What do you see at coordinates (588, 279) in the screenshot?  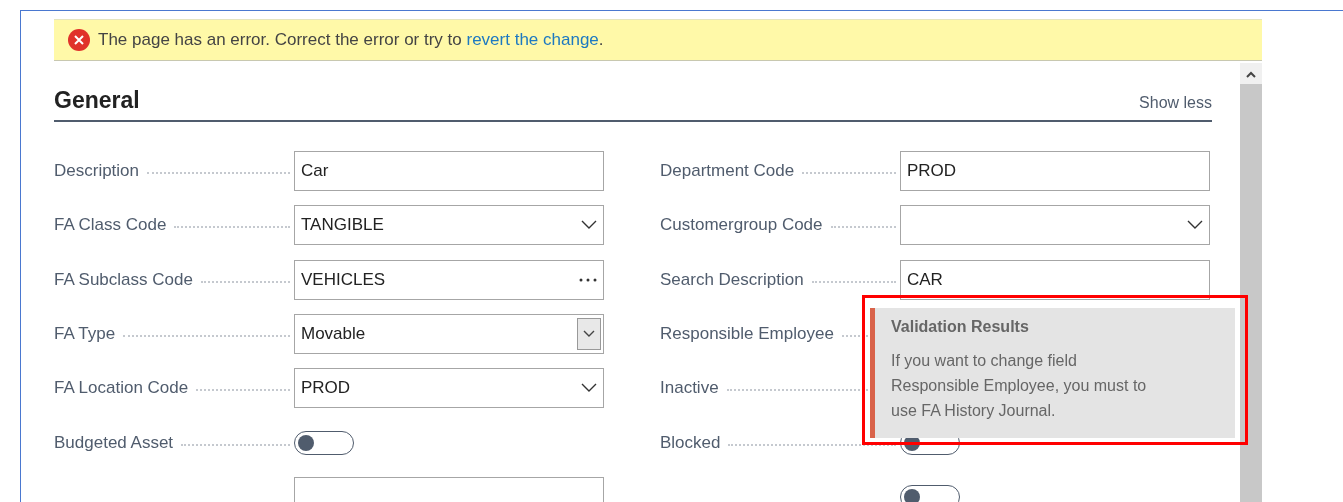 I see `ellipsis-icon` at bounding box center [588, 279].